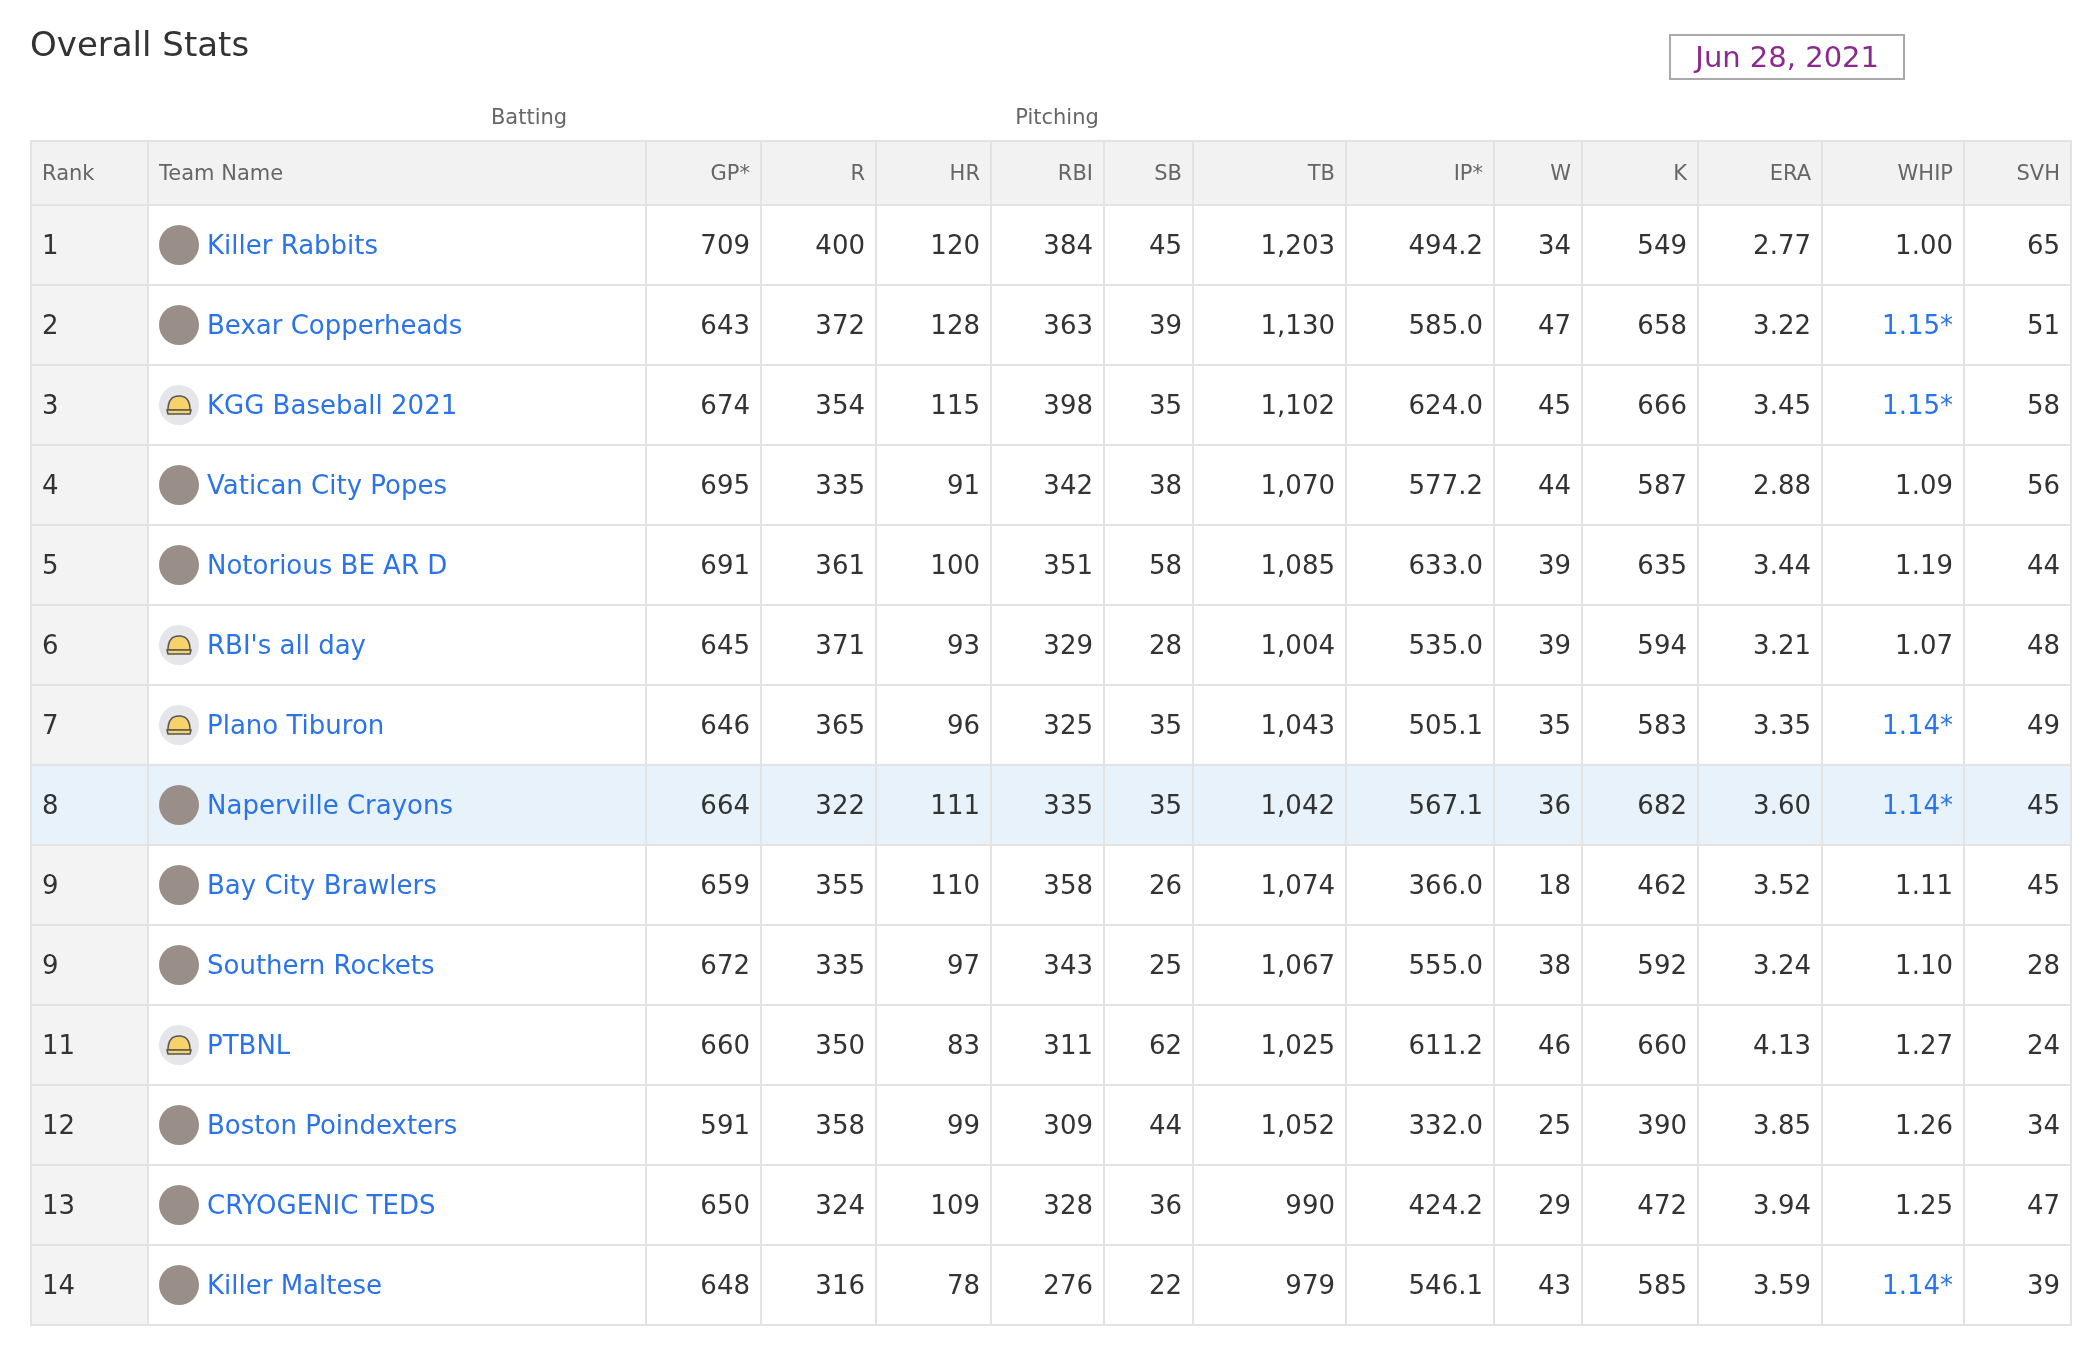 Image resolution: width=2100 pixels, height=1350 pixels. What do you see at coordinates (1051, 485) in the screenshot?
I see `table-row: 4 Vatican City Popes 695 335 91 342 38 1,070 577.2 44 587 2.88 1.09 56` at bounding box center [1051, 485].